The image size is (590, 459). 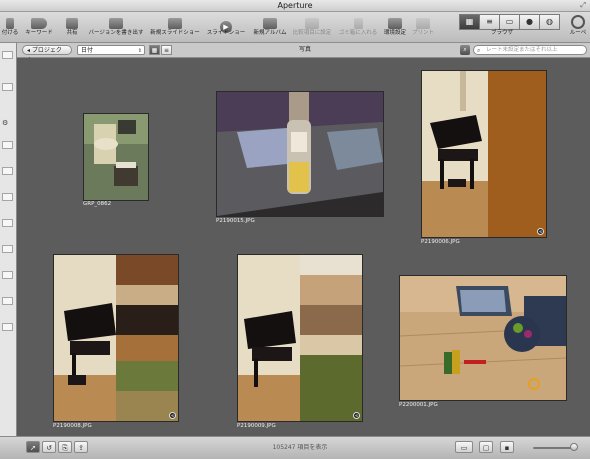 I want to click on tag-icon, so click(x=39, y=23).